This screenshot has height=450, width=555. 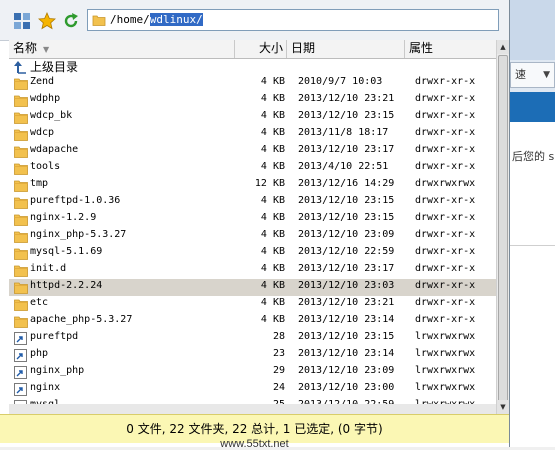 What do you see at coordinates (252, 372) in the screenshot?
I see `symlink-row: nginx_php 29 2013/12/10 23:09 lrwxrwxrwx` at bounding box center [252, 372].